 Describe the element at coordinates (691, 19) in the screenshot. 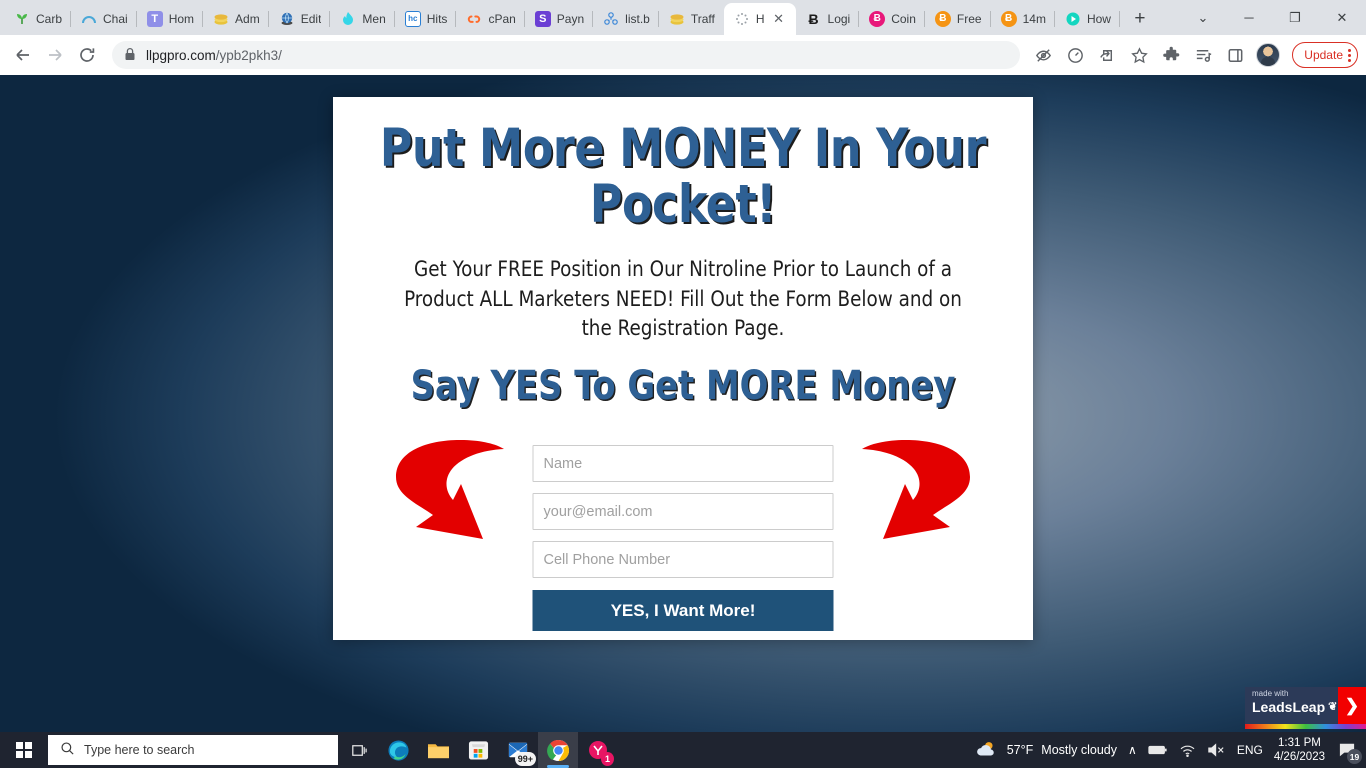

I see `browser-tab: Traff` at that location.